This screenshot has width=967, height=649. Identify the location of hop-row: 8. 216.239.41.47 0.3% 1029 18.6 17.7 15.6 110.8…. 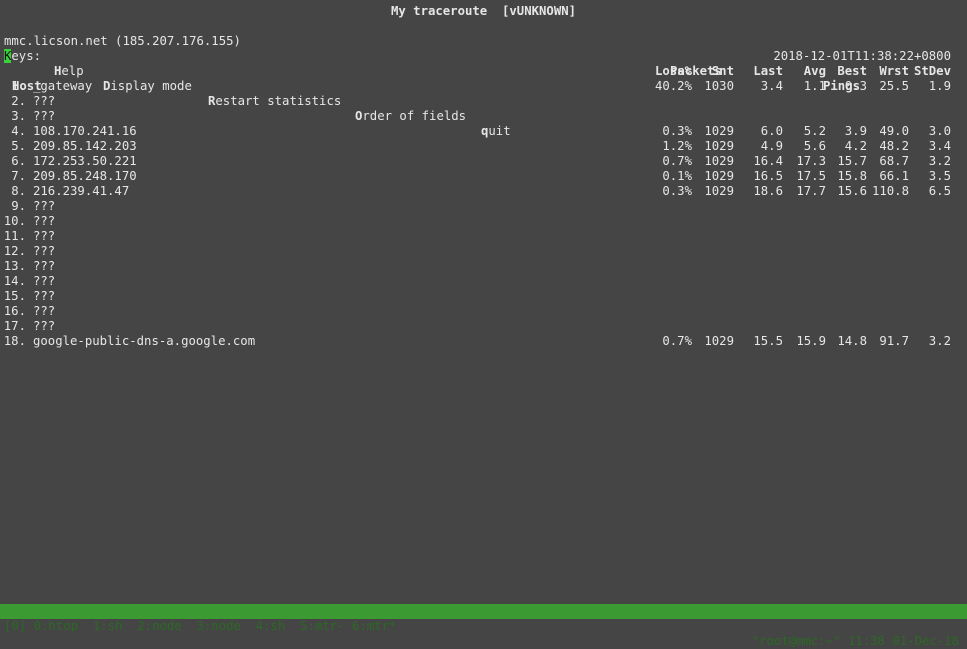
(483, 191).